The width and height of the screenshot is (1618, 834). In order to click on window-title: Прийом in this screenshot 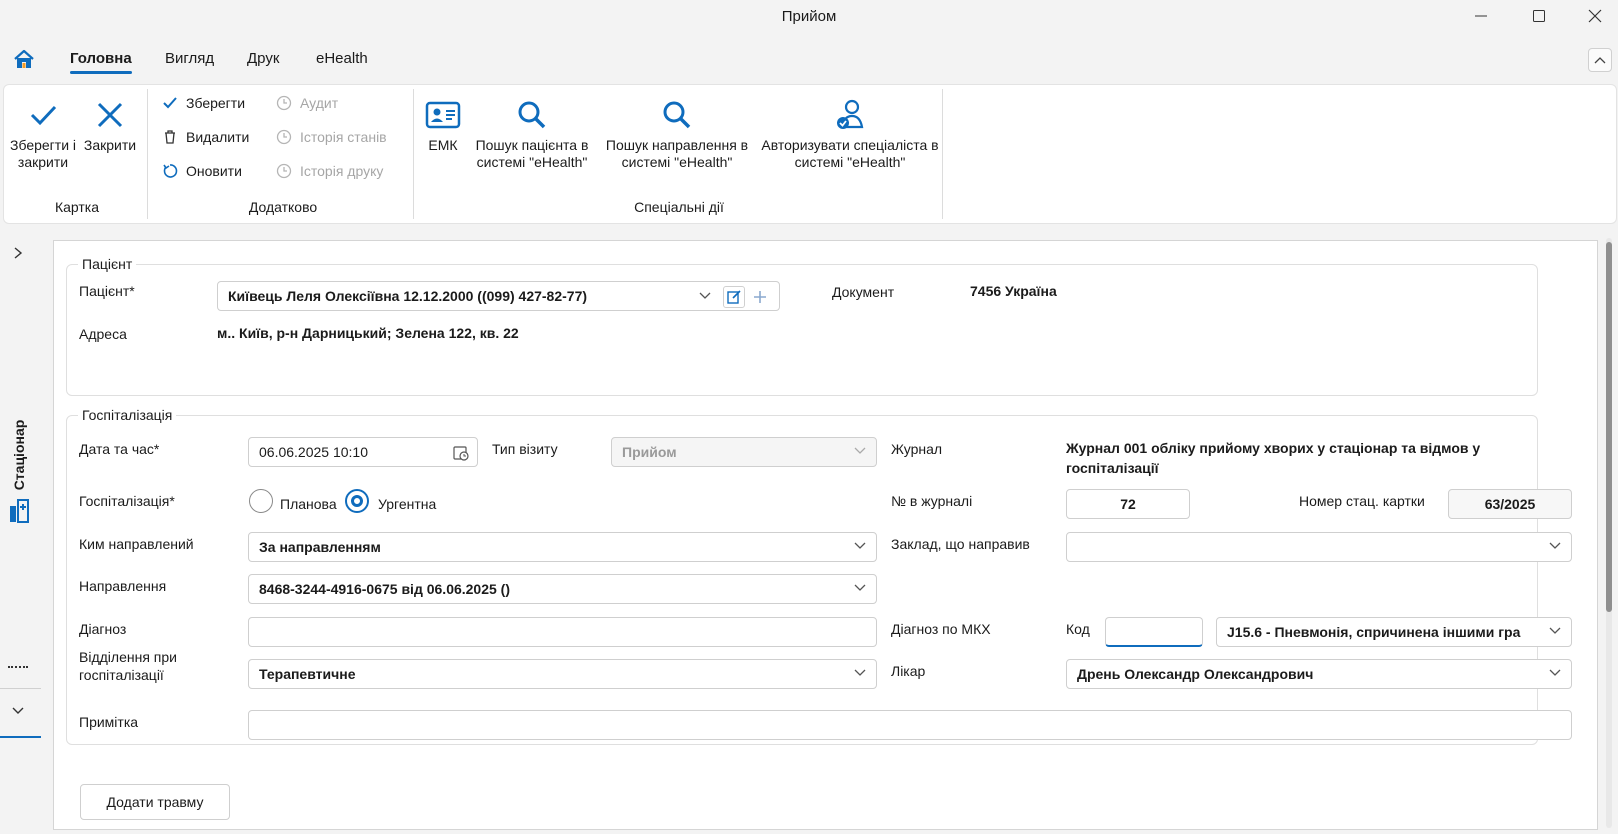, I will do `click(809, 16)`.